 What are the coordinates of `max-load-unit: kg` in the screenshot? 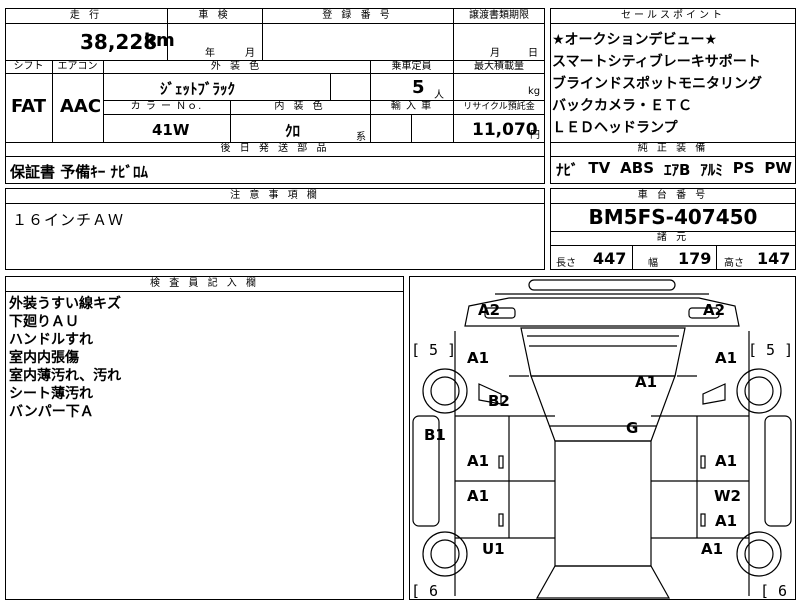 It's located at (534, 91).